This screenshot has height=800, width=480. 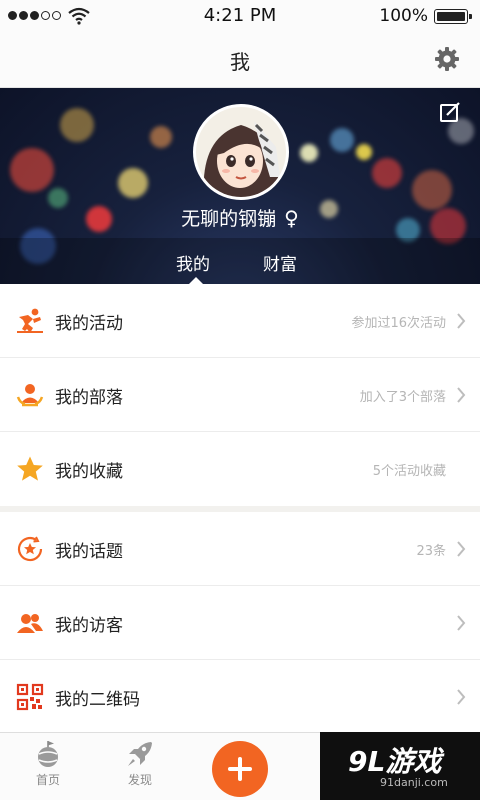 What do you see at coordinates (30, 320) in the screenshot?
I see `activity-icon` at bounding box center [30, 320].